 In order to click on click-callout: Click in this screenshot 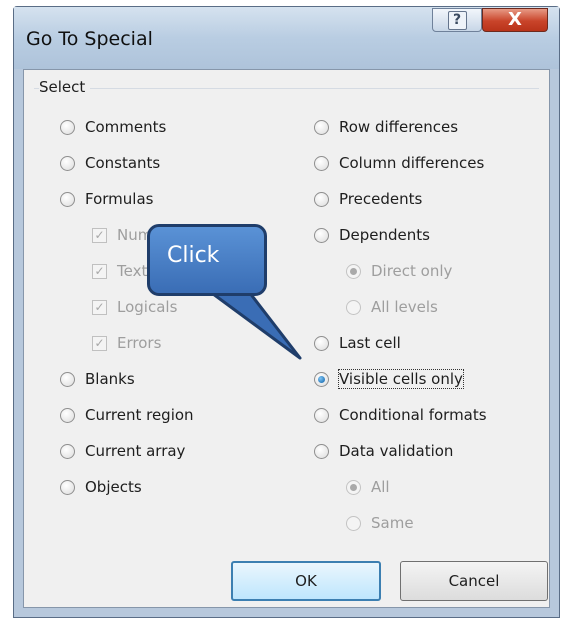, I will do `click(207, 260)`.